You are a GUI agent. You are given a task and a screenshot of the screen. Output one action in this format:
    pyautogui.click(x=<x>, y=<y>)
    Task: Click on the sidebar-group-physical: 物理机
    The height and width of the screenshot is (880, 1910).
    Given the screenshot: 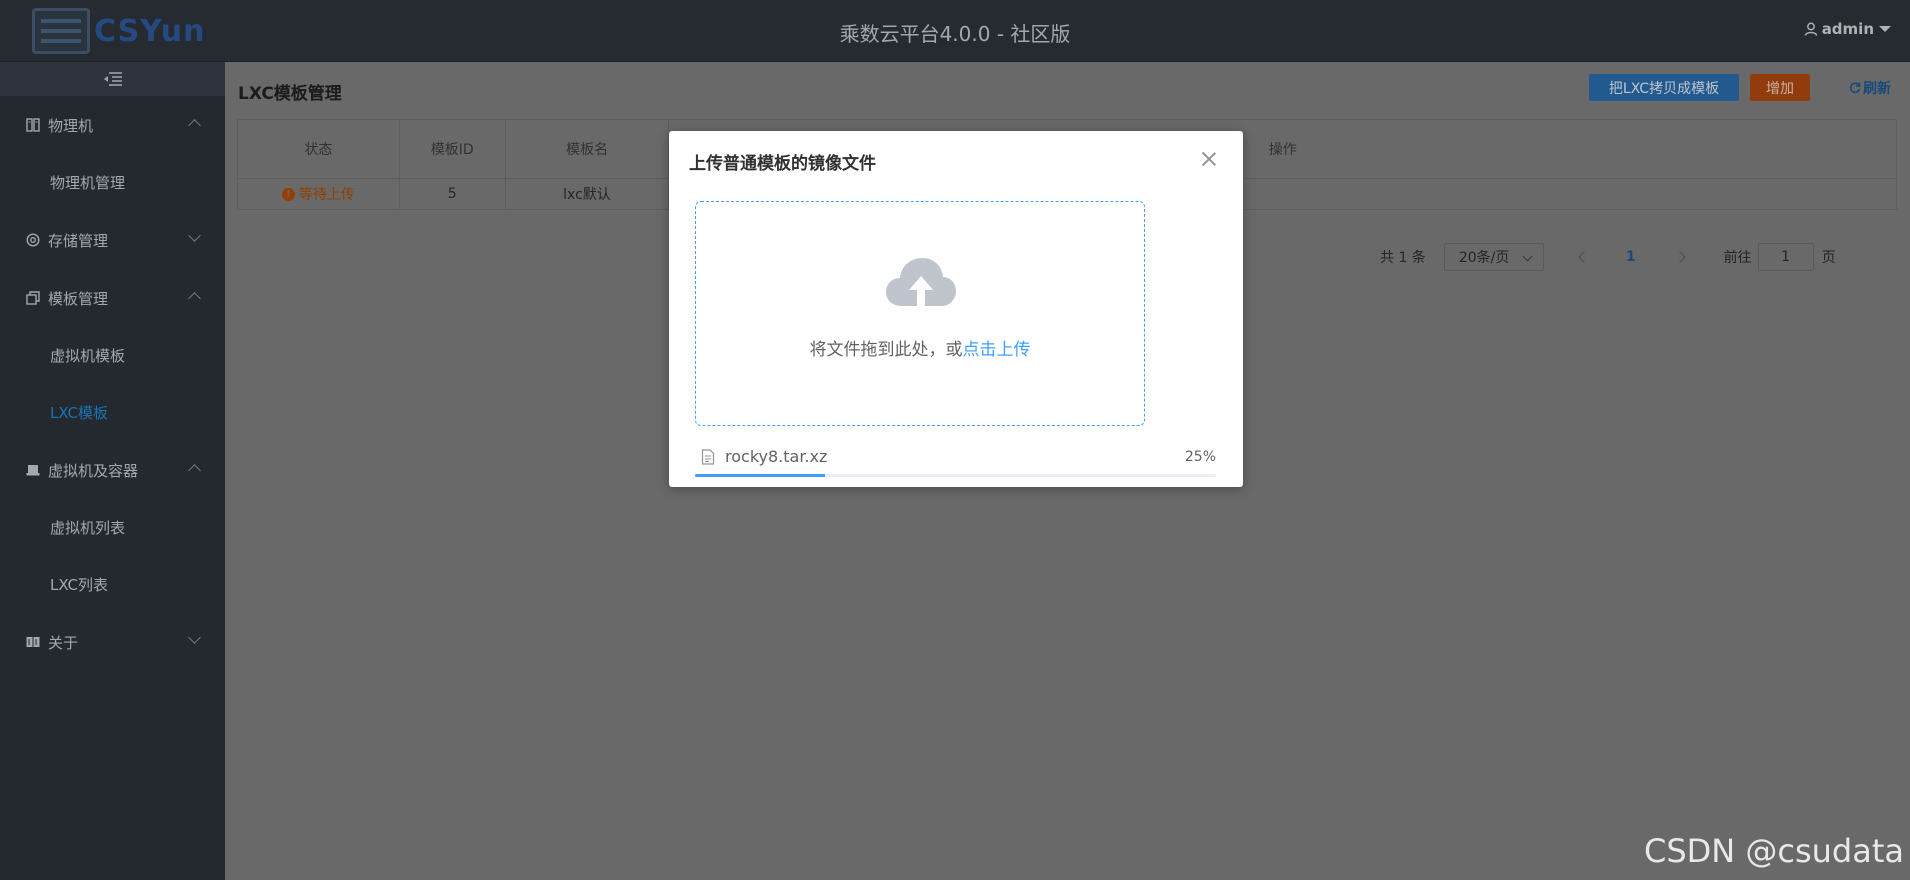 What is the action you would take?
    pyautogui.click(x=112, y=125)
    